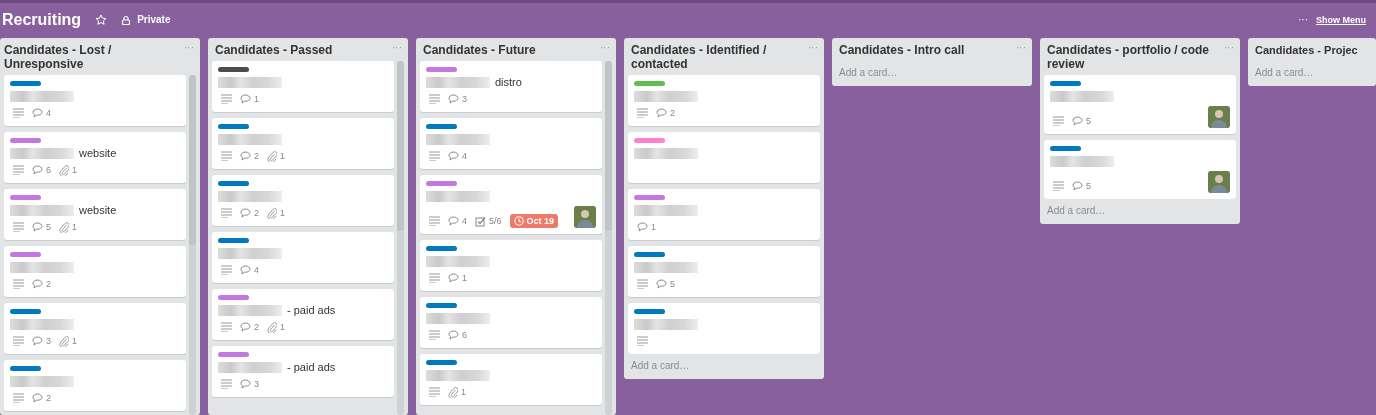 The height and width of the screenshot is (415, 1376). Describe the element at coordinates (1133, 57) in the screenshot. I see `list-title: Candidates - portfolio / code review` at that location.